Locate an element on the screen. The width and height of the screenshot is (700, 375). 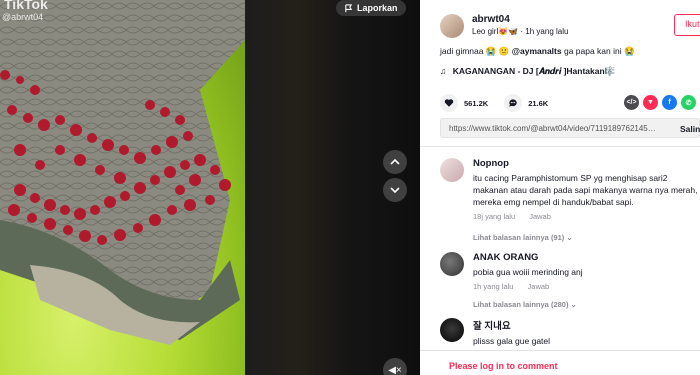
music-link: ♫ KAGANANGAN - DJ [𝑨𝒏𝒅𝒓𝒊 ]Hantakan🎼 is located at coordinates (527, 71).